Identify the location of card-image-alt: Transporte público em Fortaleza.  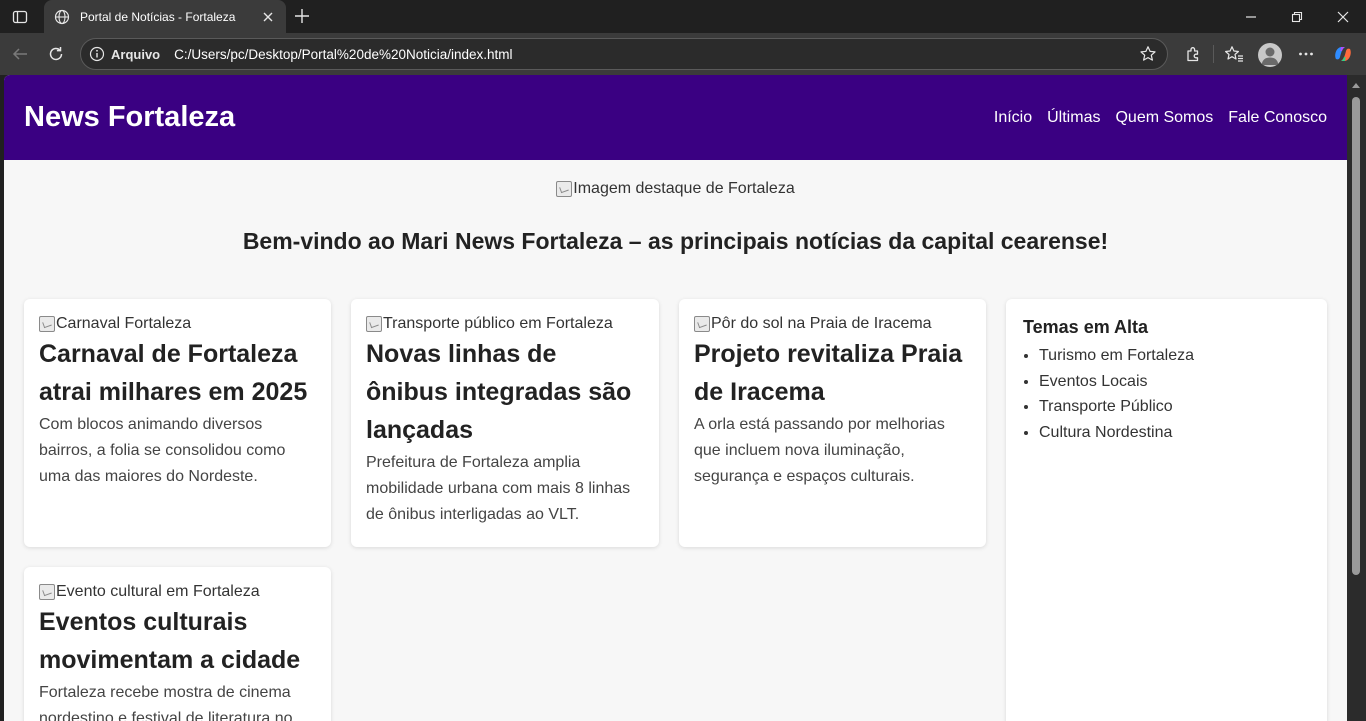
(498, 323).